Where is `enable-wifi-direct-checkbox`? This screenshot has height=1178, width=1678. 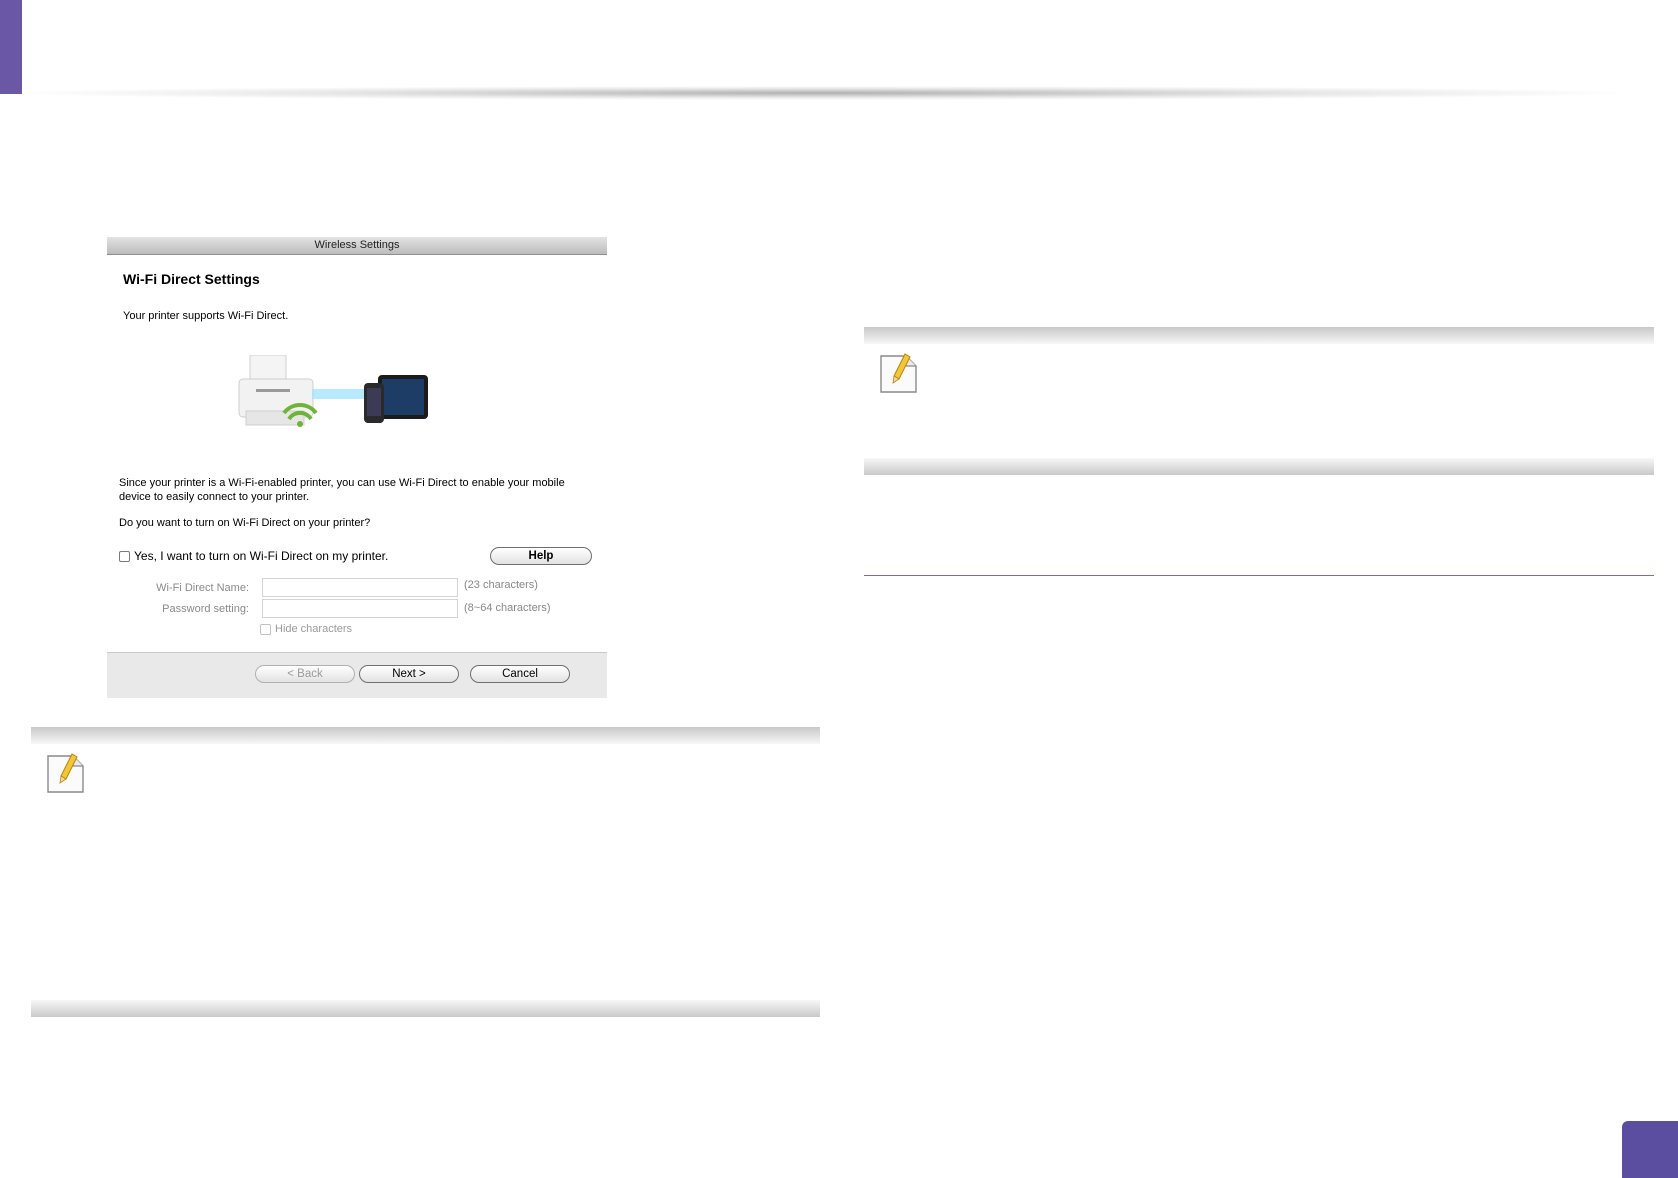
enable-wifi-direct-checkbox is located at coordinates (124, 556).